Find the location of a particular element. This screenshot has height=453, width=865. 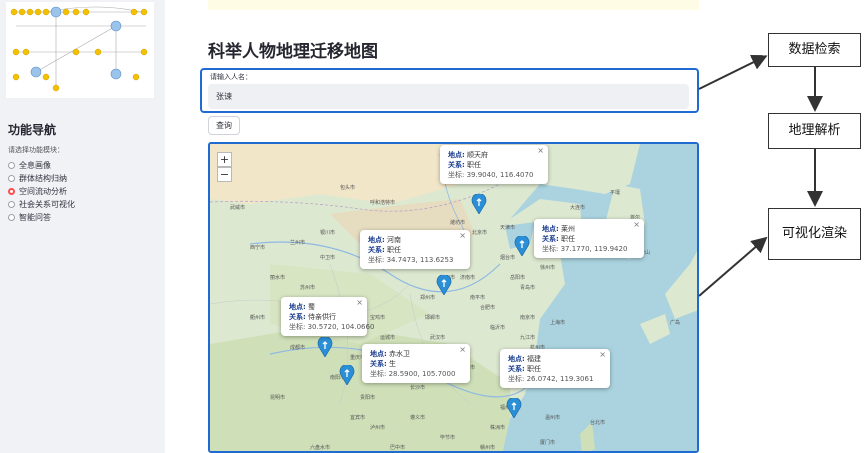

flow-step-data-retrieval: 数据检索 is located at coordinates (814, 50).